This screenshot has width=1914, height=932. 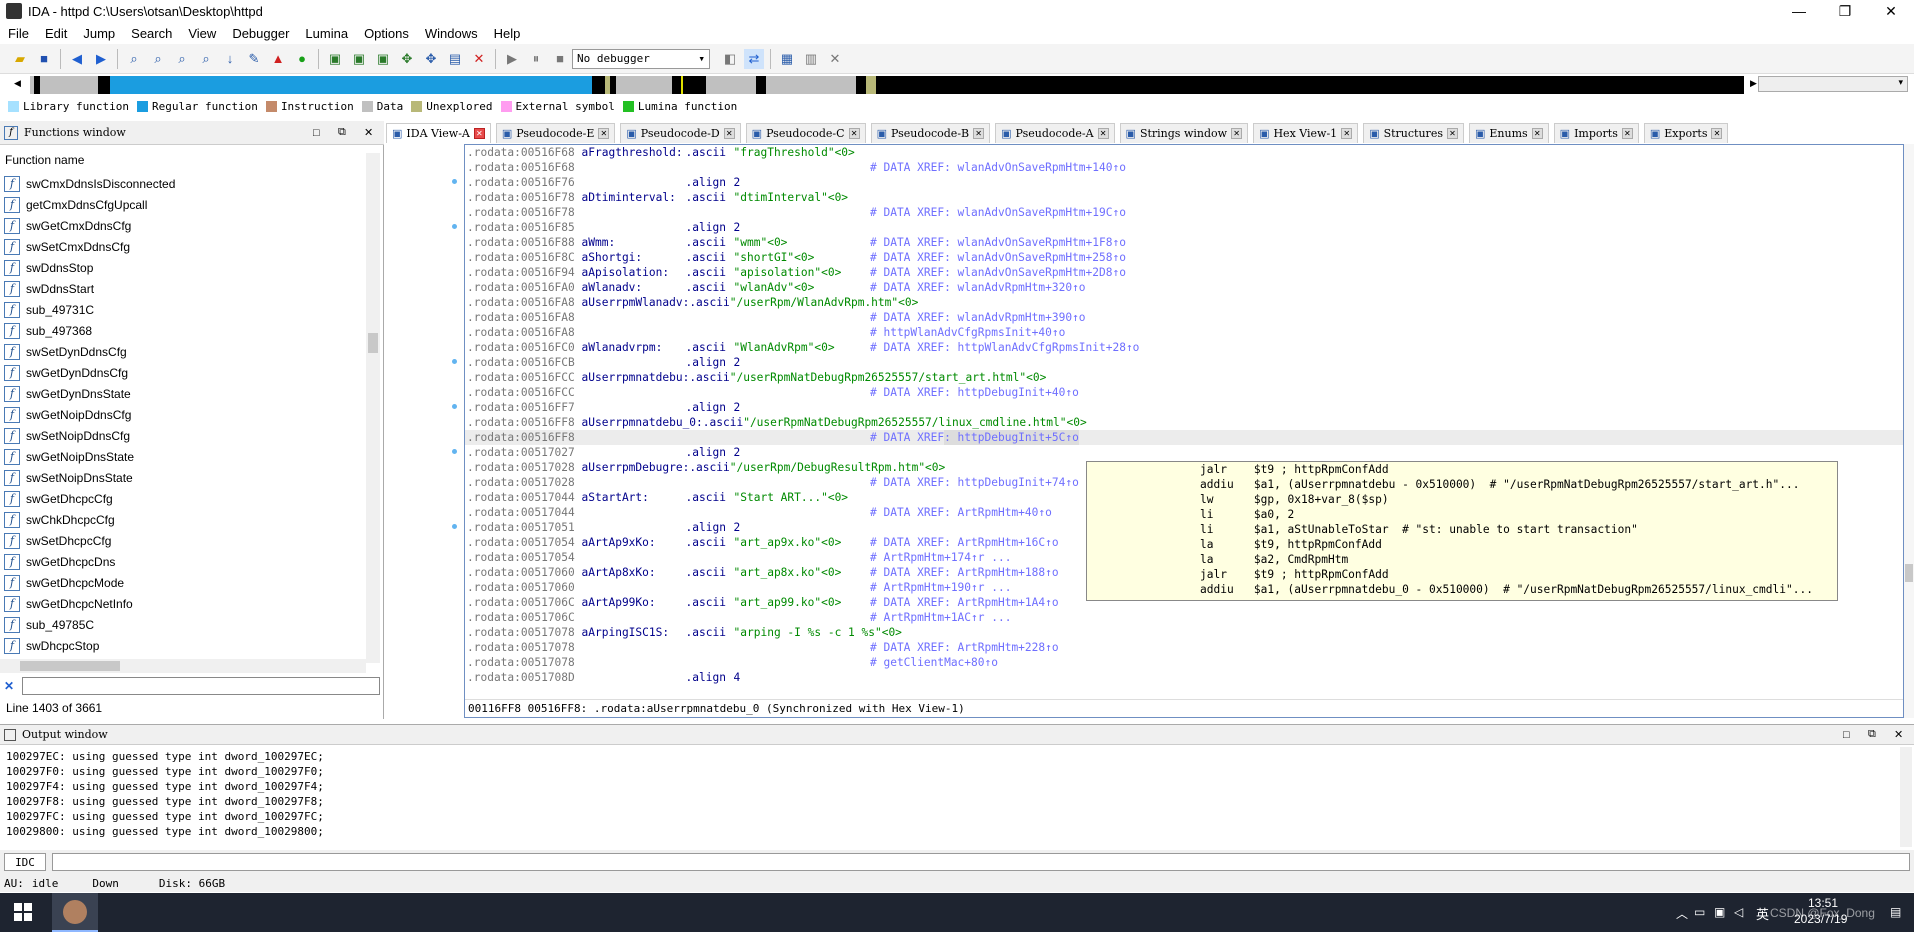 I want to click on pause-icon: ⏸, so click(x=536, y=59).